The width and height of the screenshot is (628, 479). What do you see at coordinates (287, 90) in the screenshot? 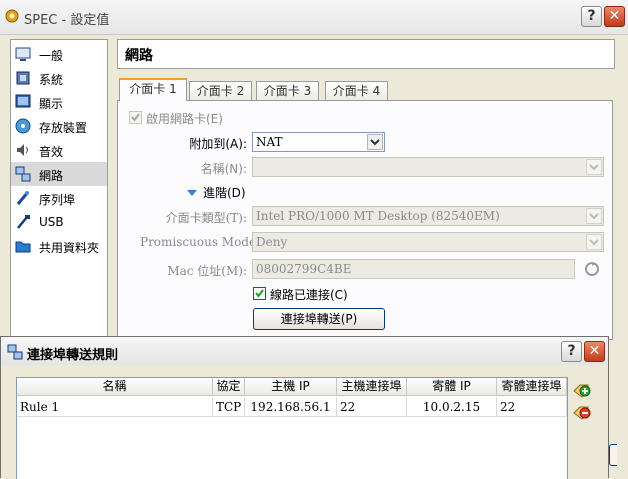
I see `tab-adapter-3: 介面卡 3` at bounding box center [287, 90].